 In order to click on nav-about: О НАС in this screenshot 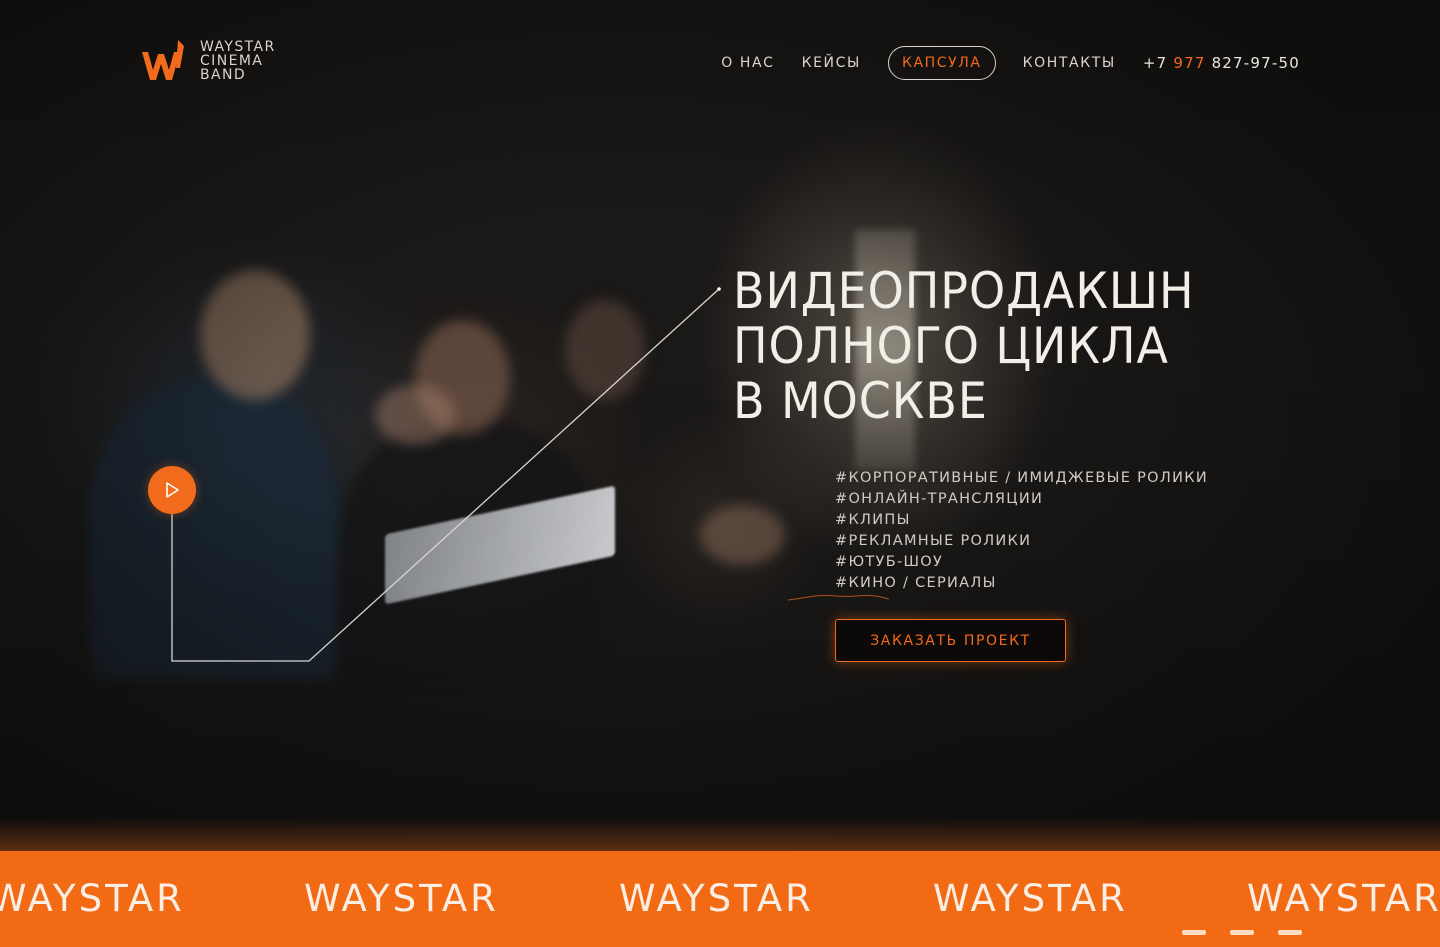, I will do `click(747, 63)`.